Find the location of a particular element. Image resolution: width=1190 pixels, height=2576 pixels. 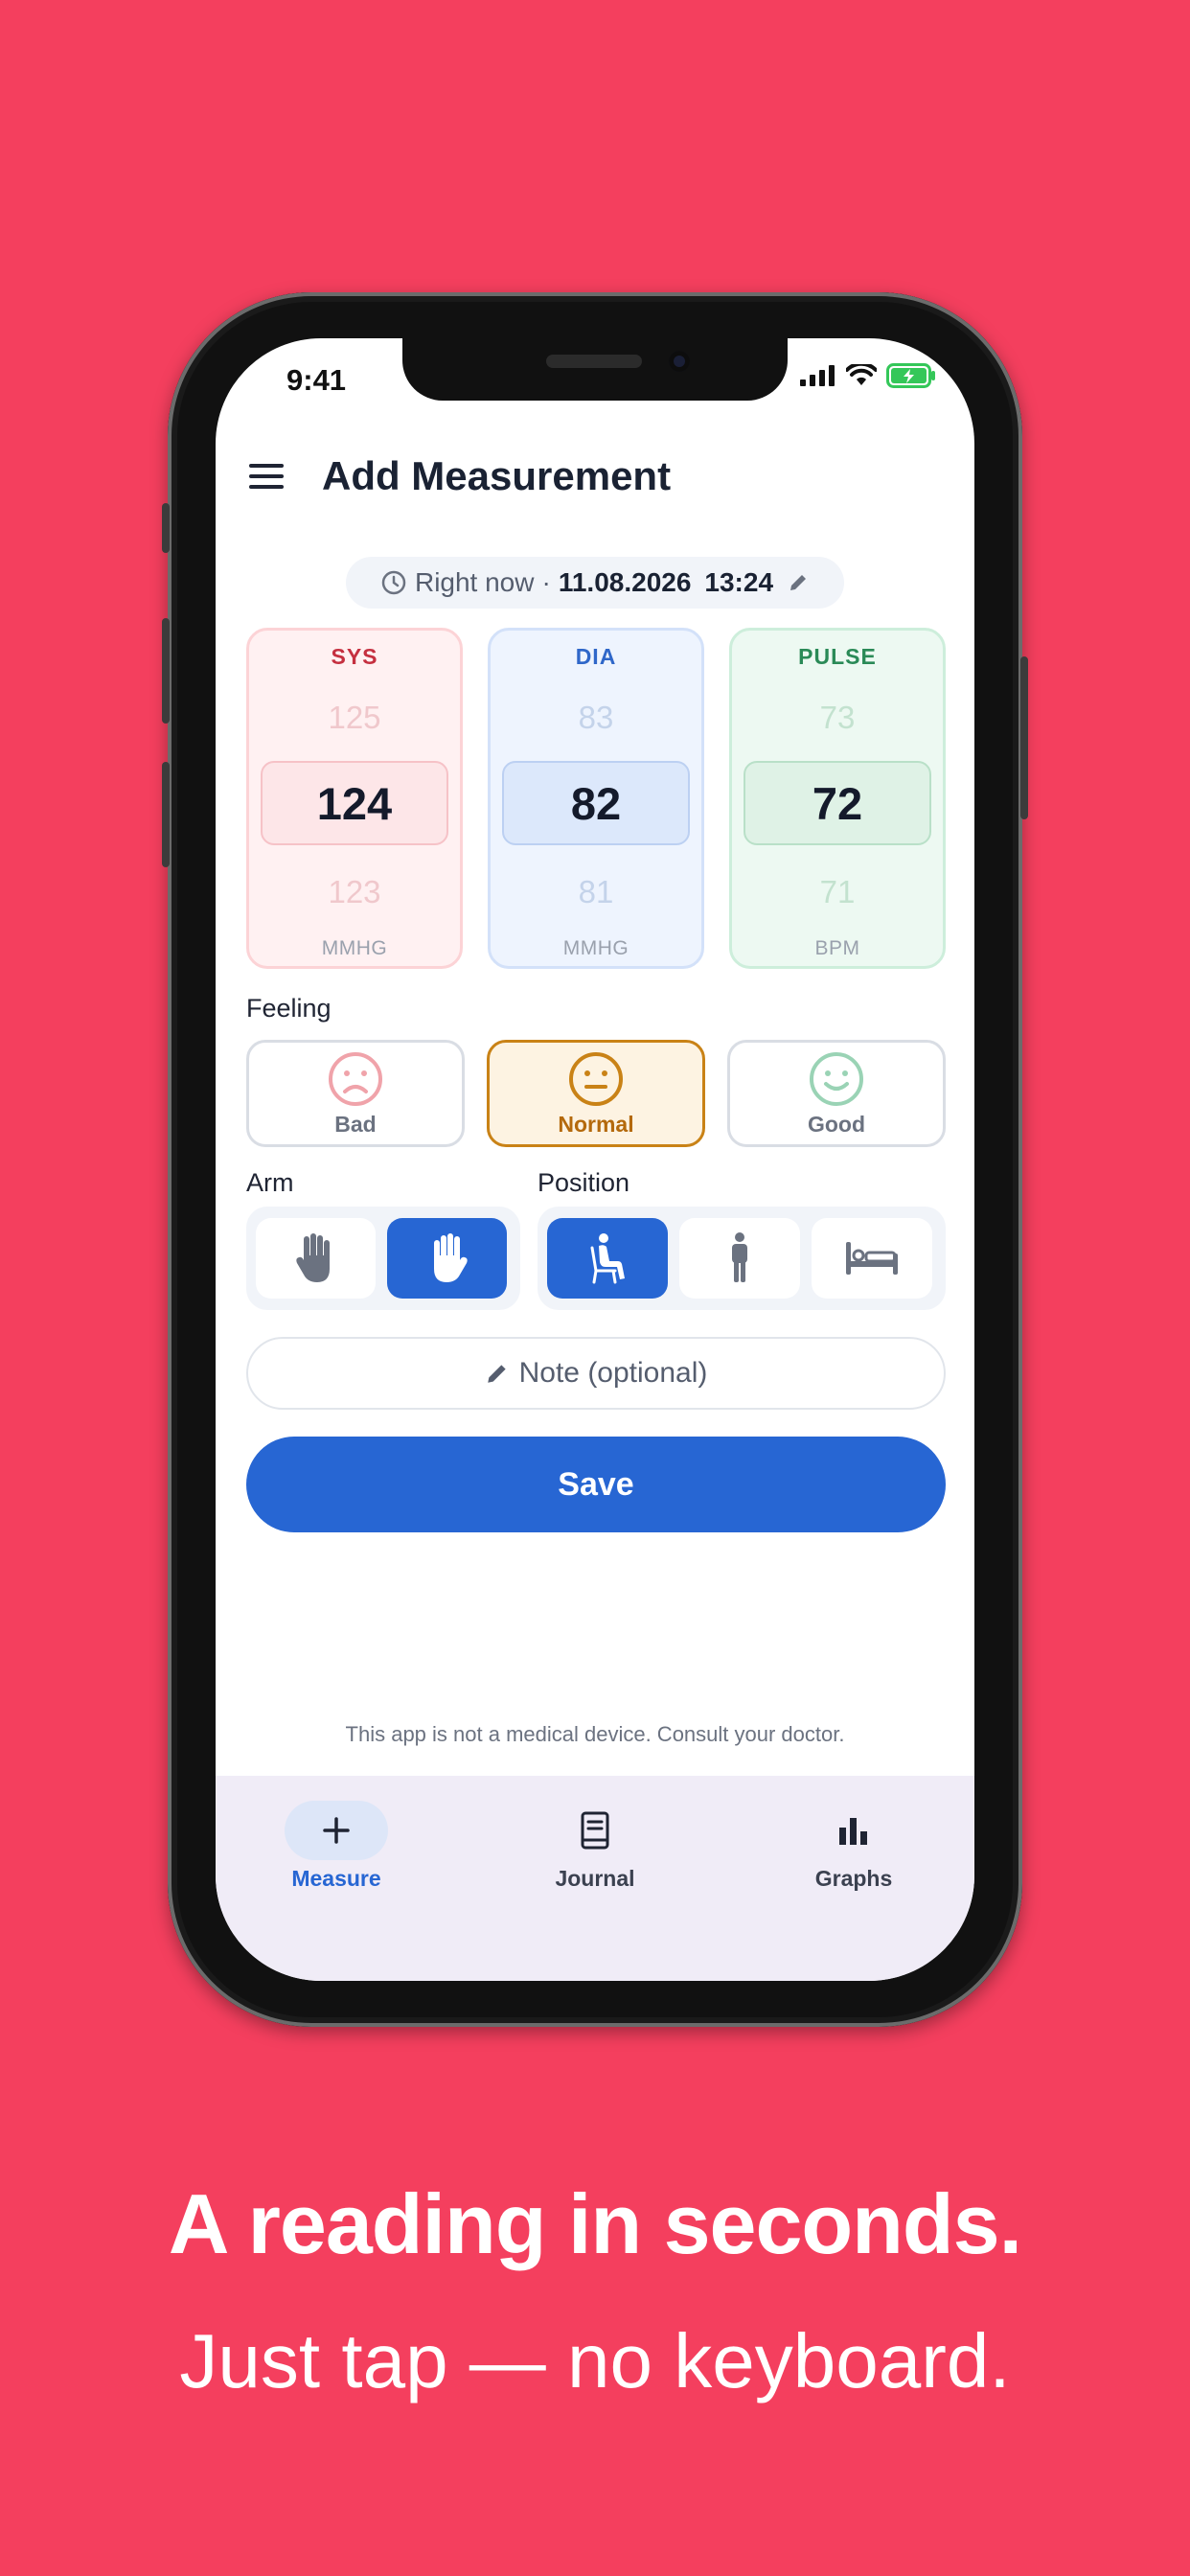

nav-graphs-pill is located at coordinates (854, 1830).